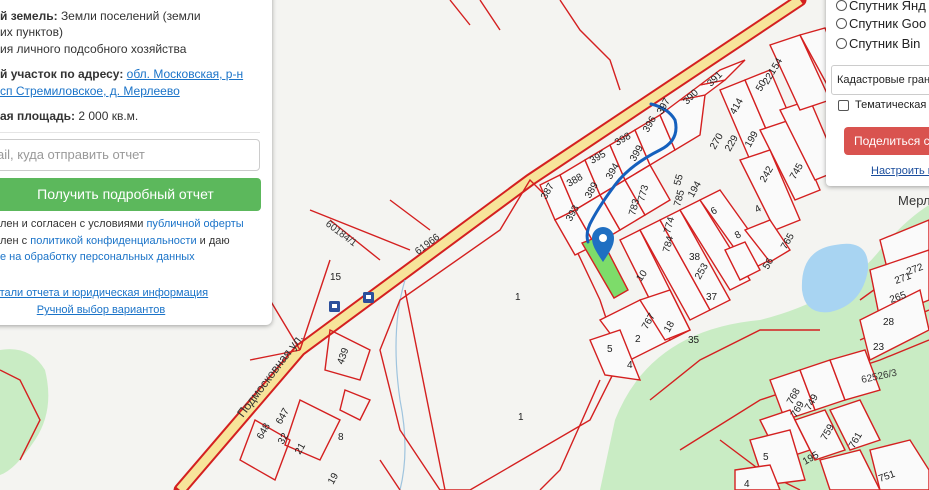  What do you see at coordinates (900, 171) in the screenshot?
I see `configure-link: Настроить к` at bounding box center [900, 171].